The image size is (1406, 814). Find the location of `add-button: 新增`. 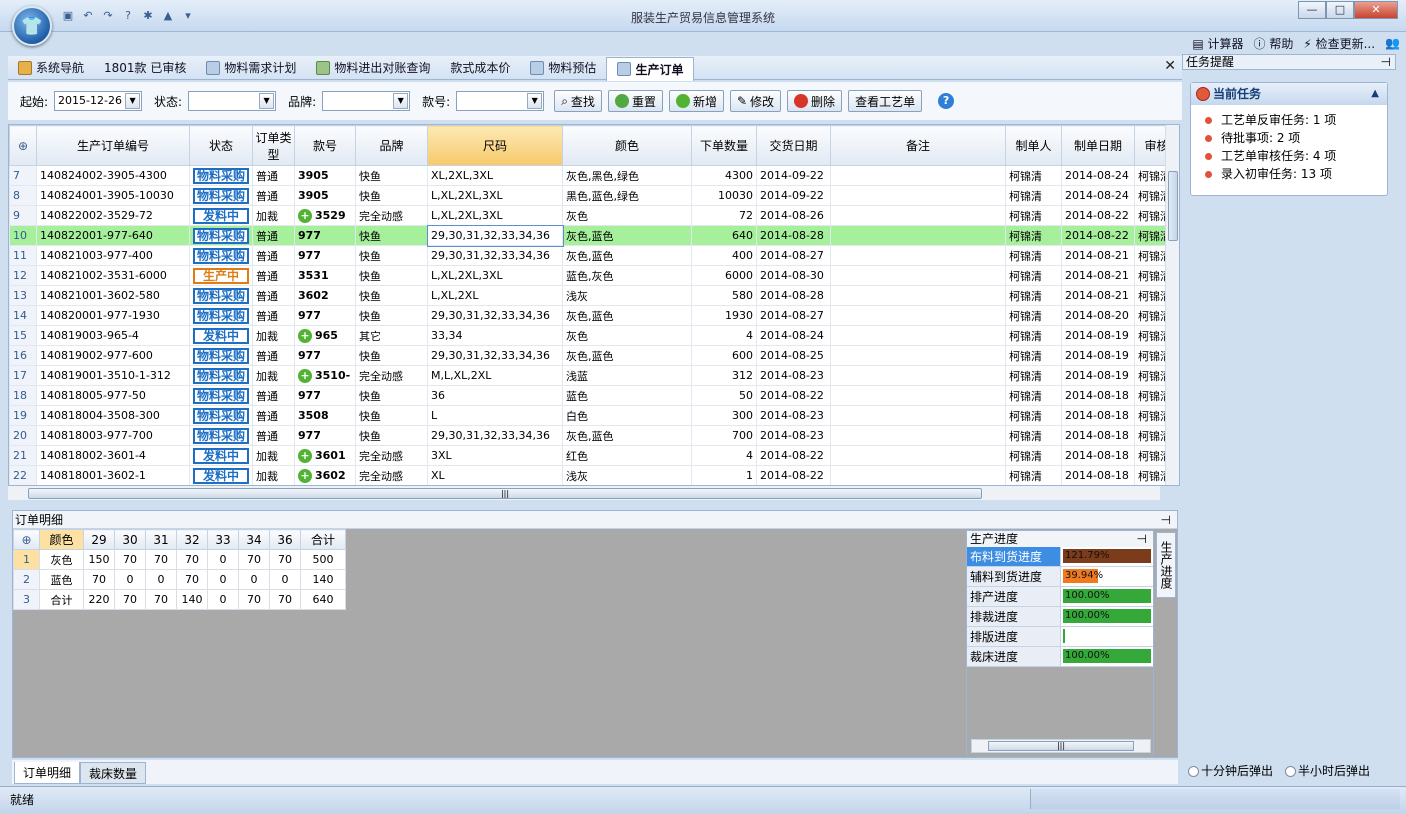

add-button: 新增 is located at coordinates (696, 101).